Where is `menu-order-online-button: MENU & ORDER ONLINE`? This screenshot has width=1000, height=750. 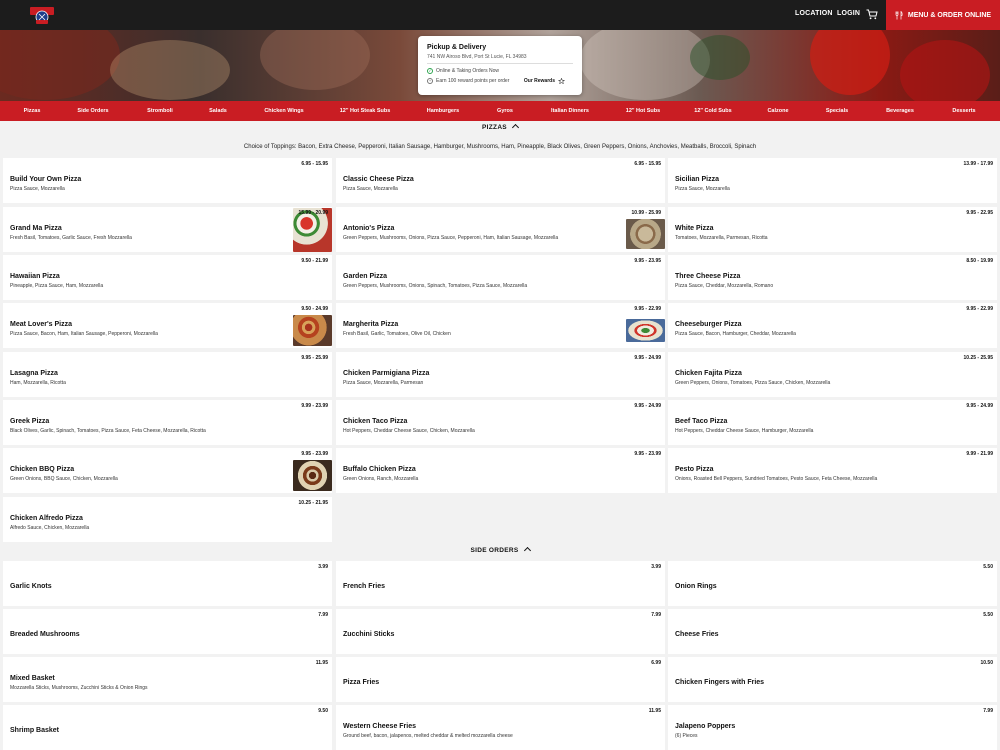
menu-order-online-button: MENU & ORDER ONLINE is located at coordinates (943, 15).